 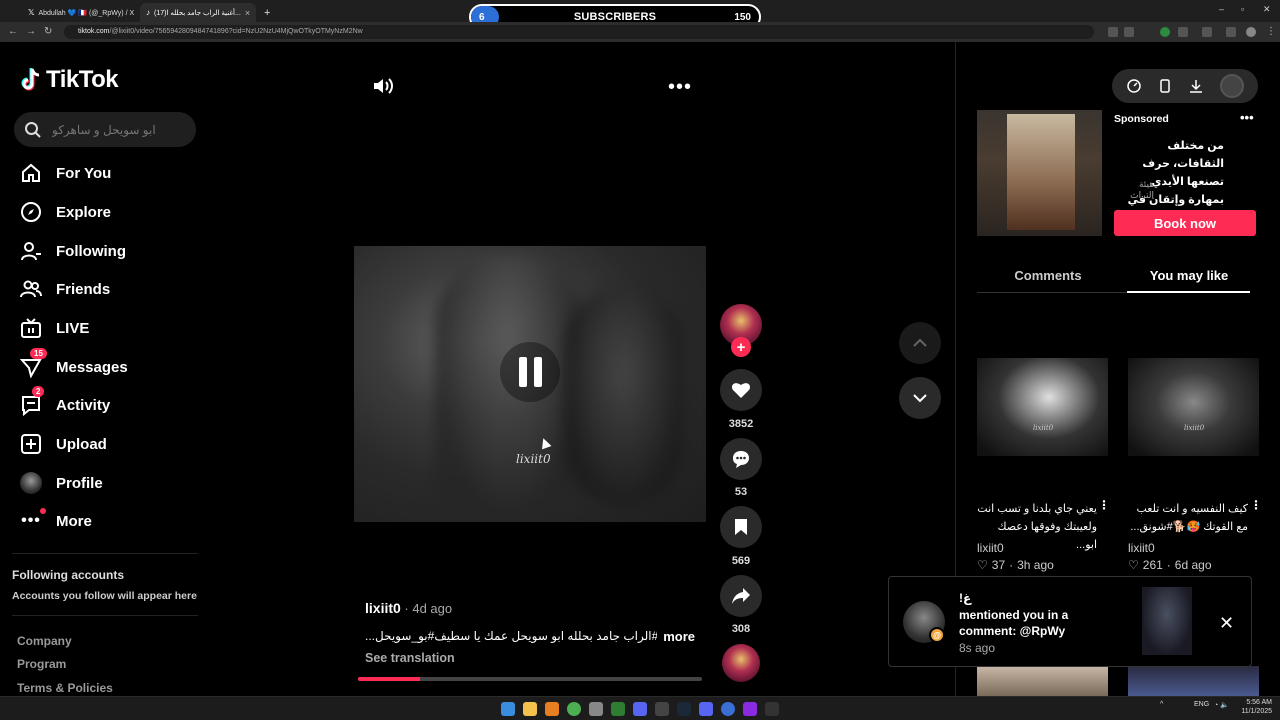 I want to click on sidebar-item-messages: 15 Messages, so click(x=74, y=363).